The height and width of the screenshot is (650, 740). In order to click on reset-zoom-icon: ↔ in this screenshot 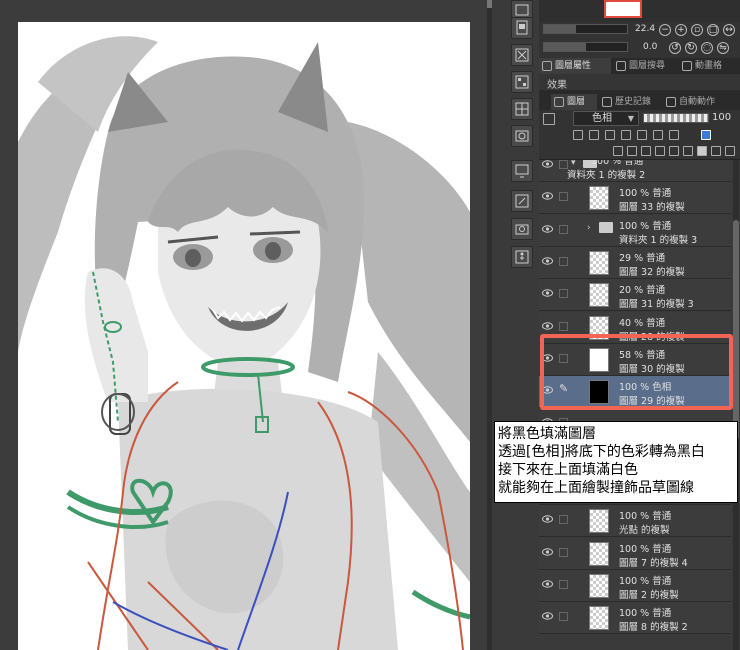, I will do `click(729, 30)`.